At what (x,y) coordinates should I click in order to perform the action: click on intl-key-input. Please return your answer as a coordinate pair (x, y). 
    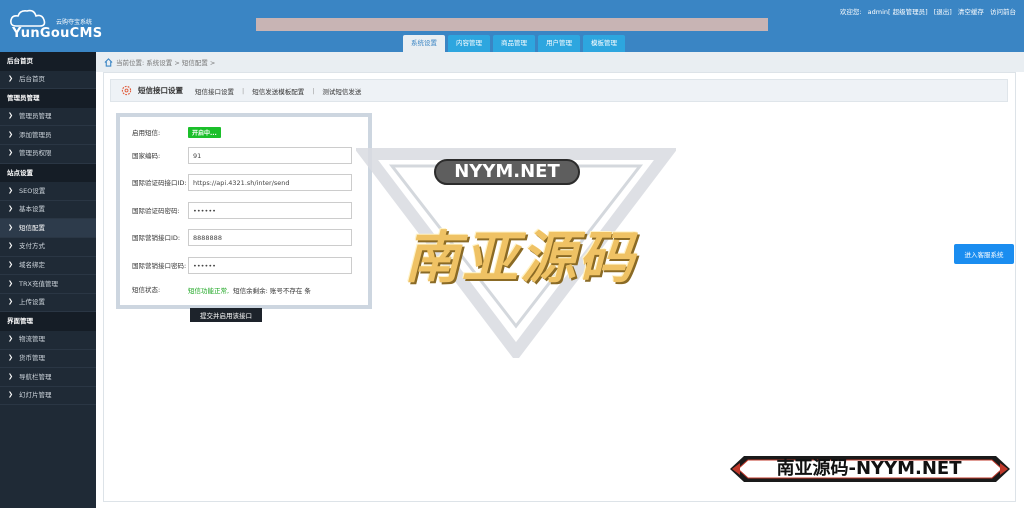
    Looking at the image, I should click on (270, 210).